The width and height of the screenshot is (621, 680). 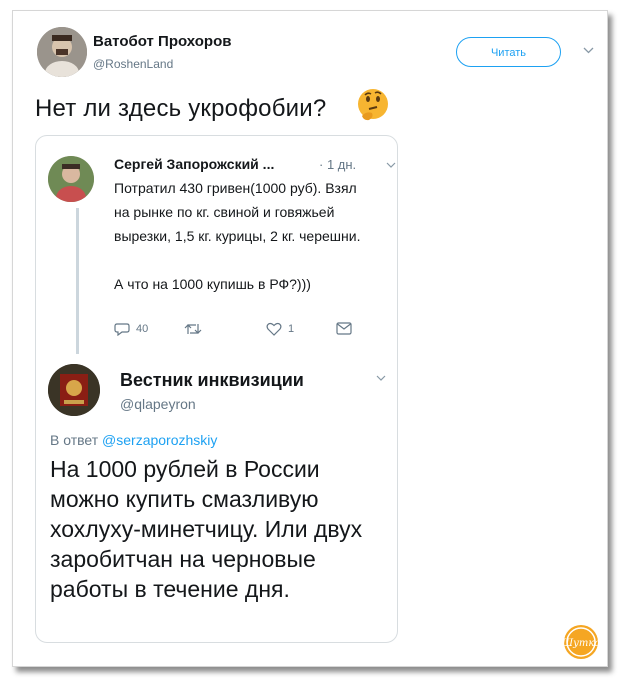 What do you see at coordinates (274, 329) in the screenshot?
I see `heart-icon` at bounding box center [274, 329].